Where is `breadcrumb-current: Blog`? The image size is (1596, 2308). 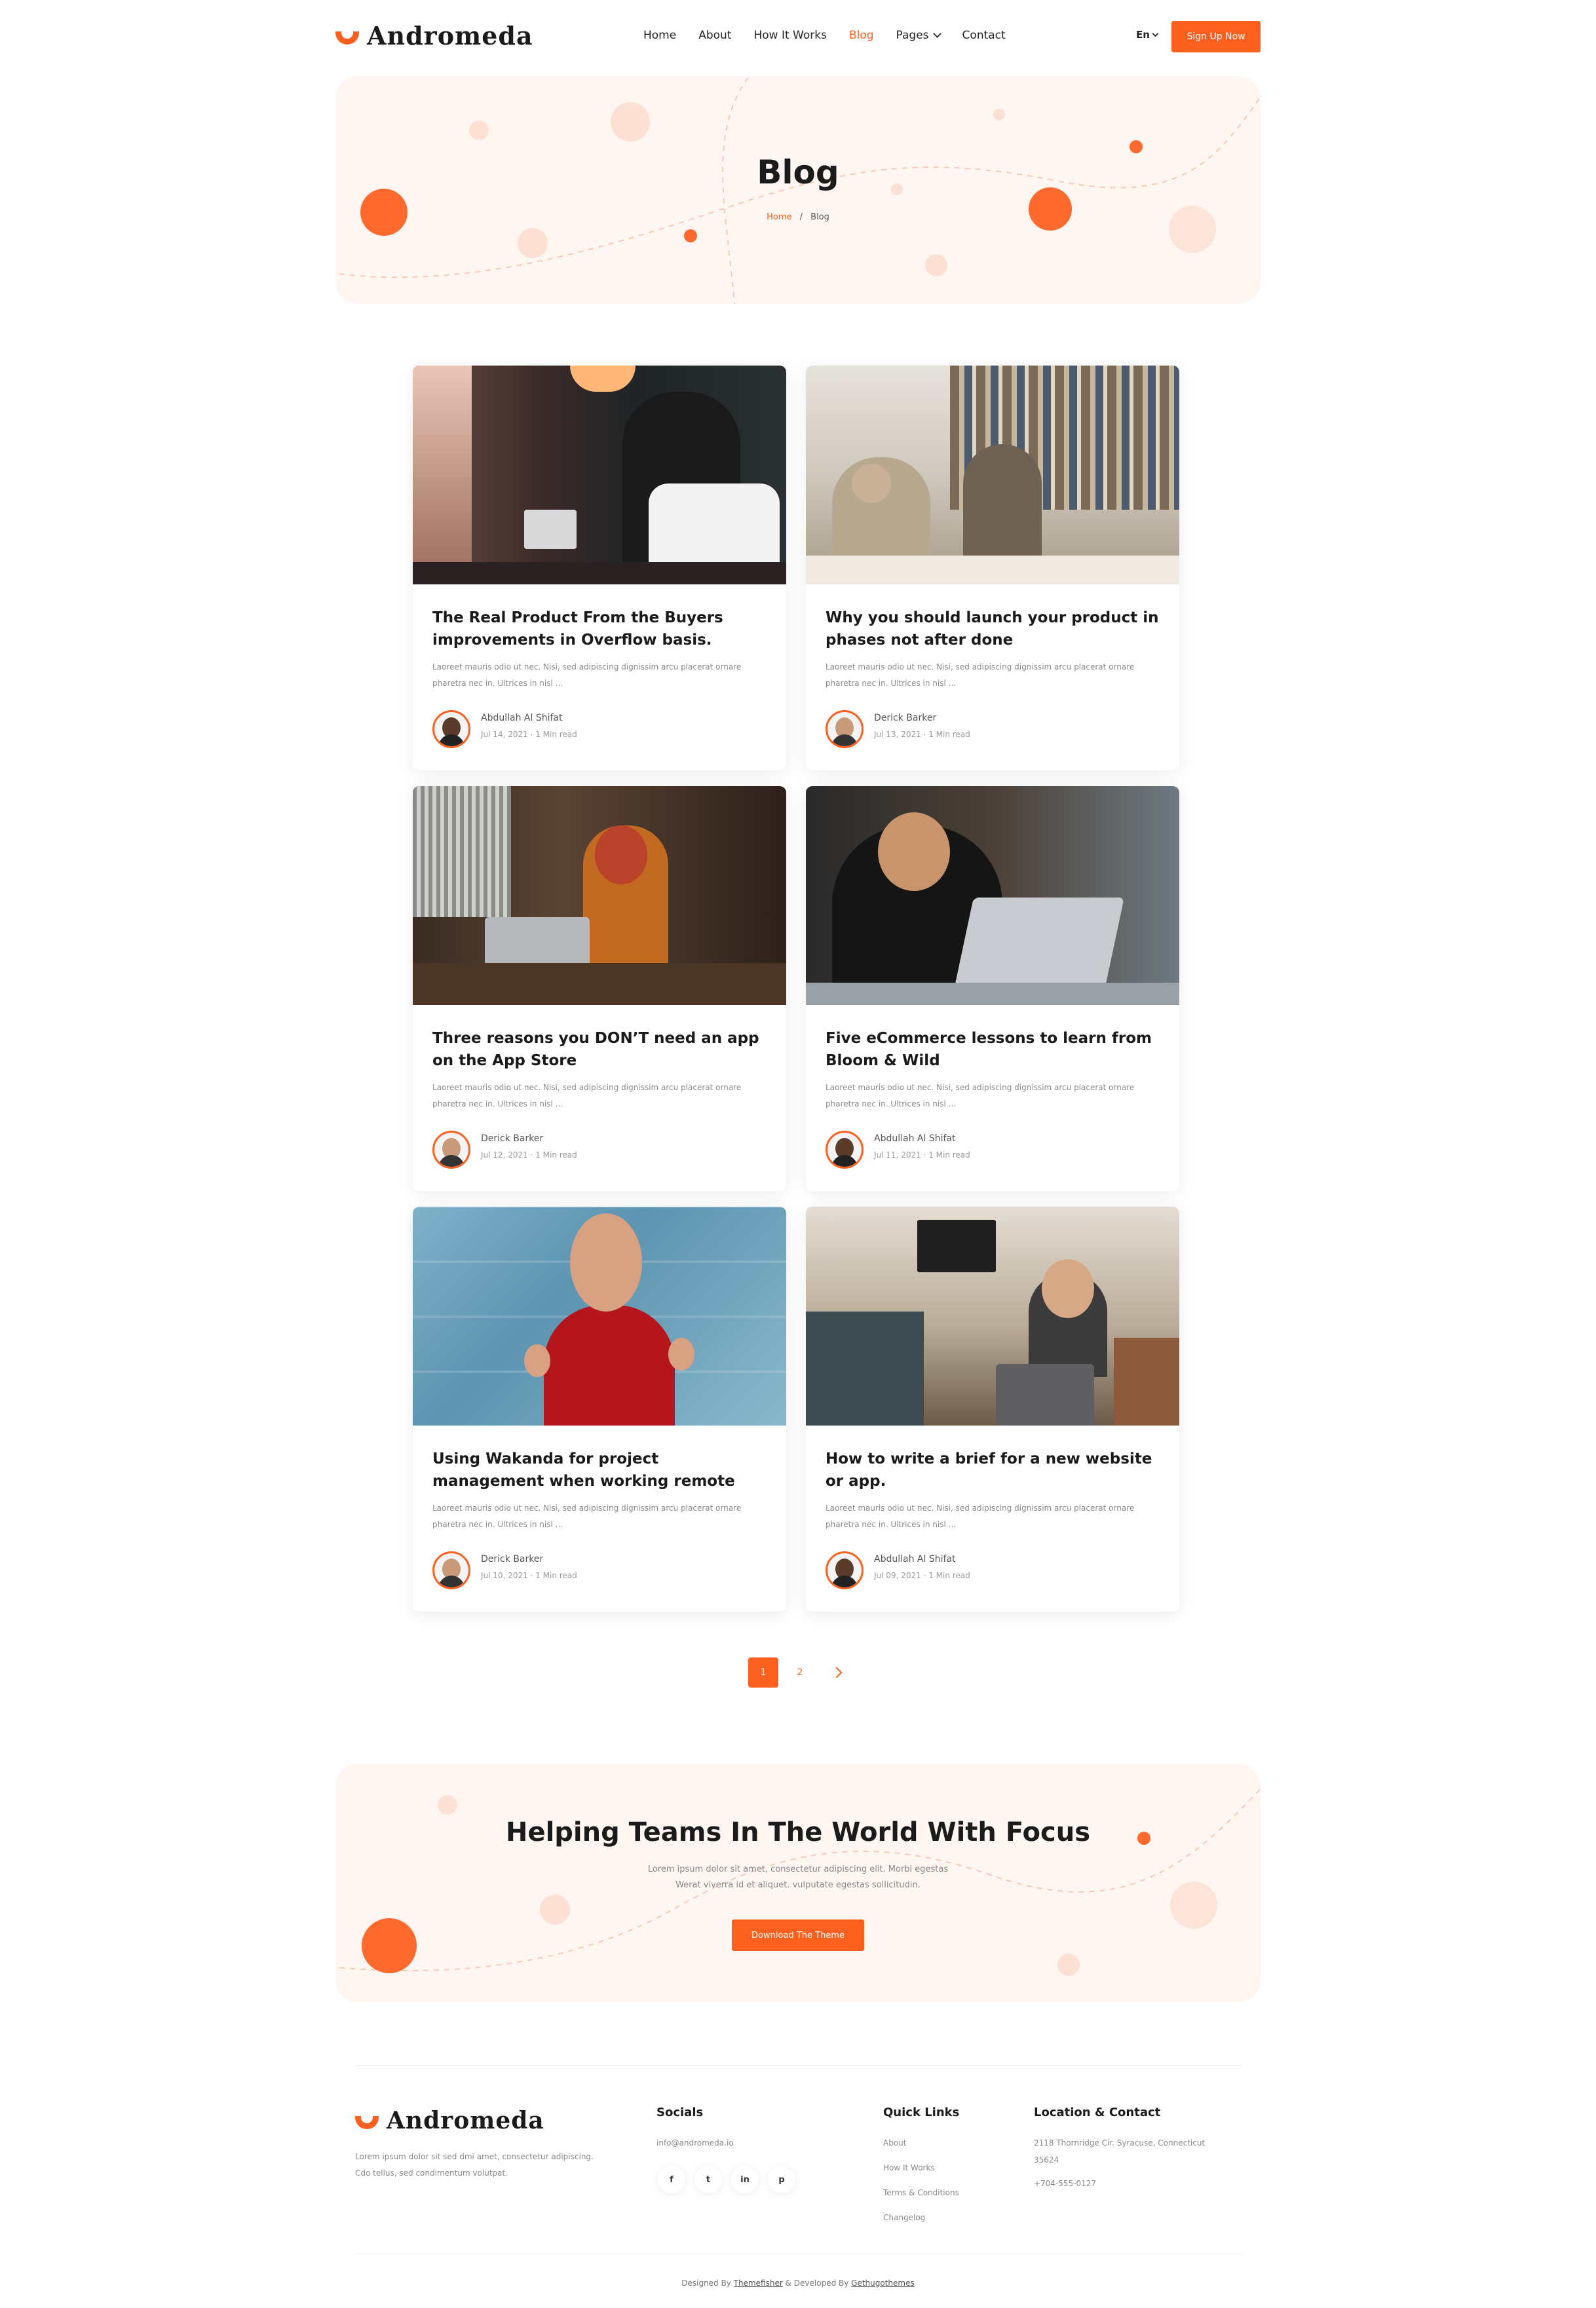
breadcrumb-current: Blog is located at coordinates (820, 217).